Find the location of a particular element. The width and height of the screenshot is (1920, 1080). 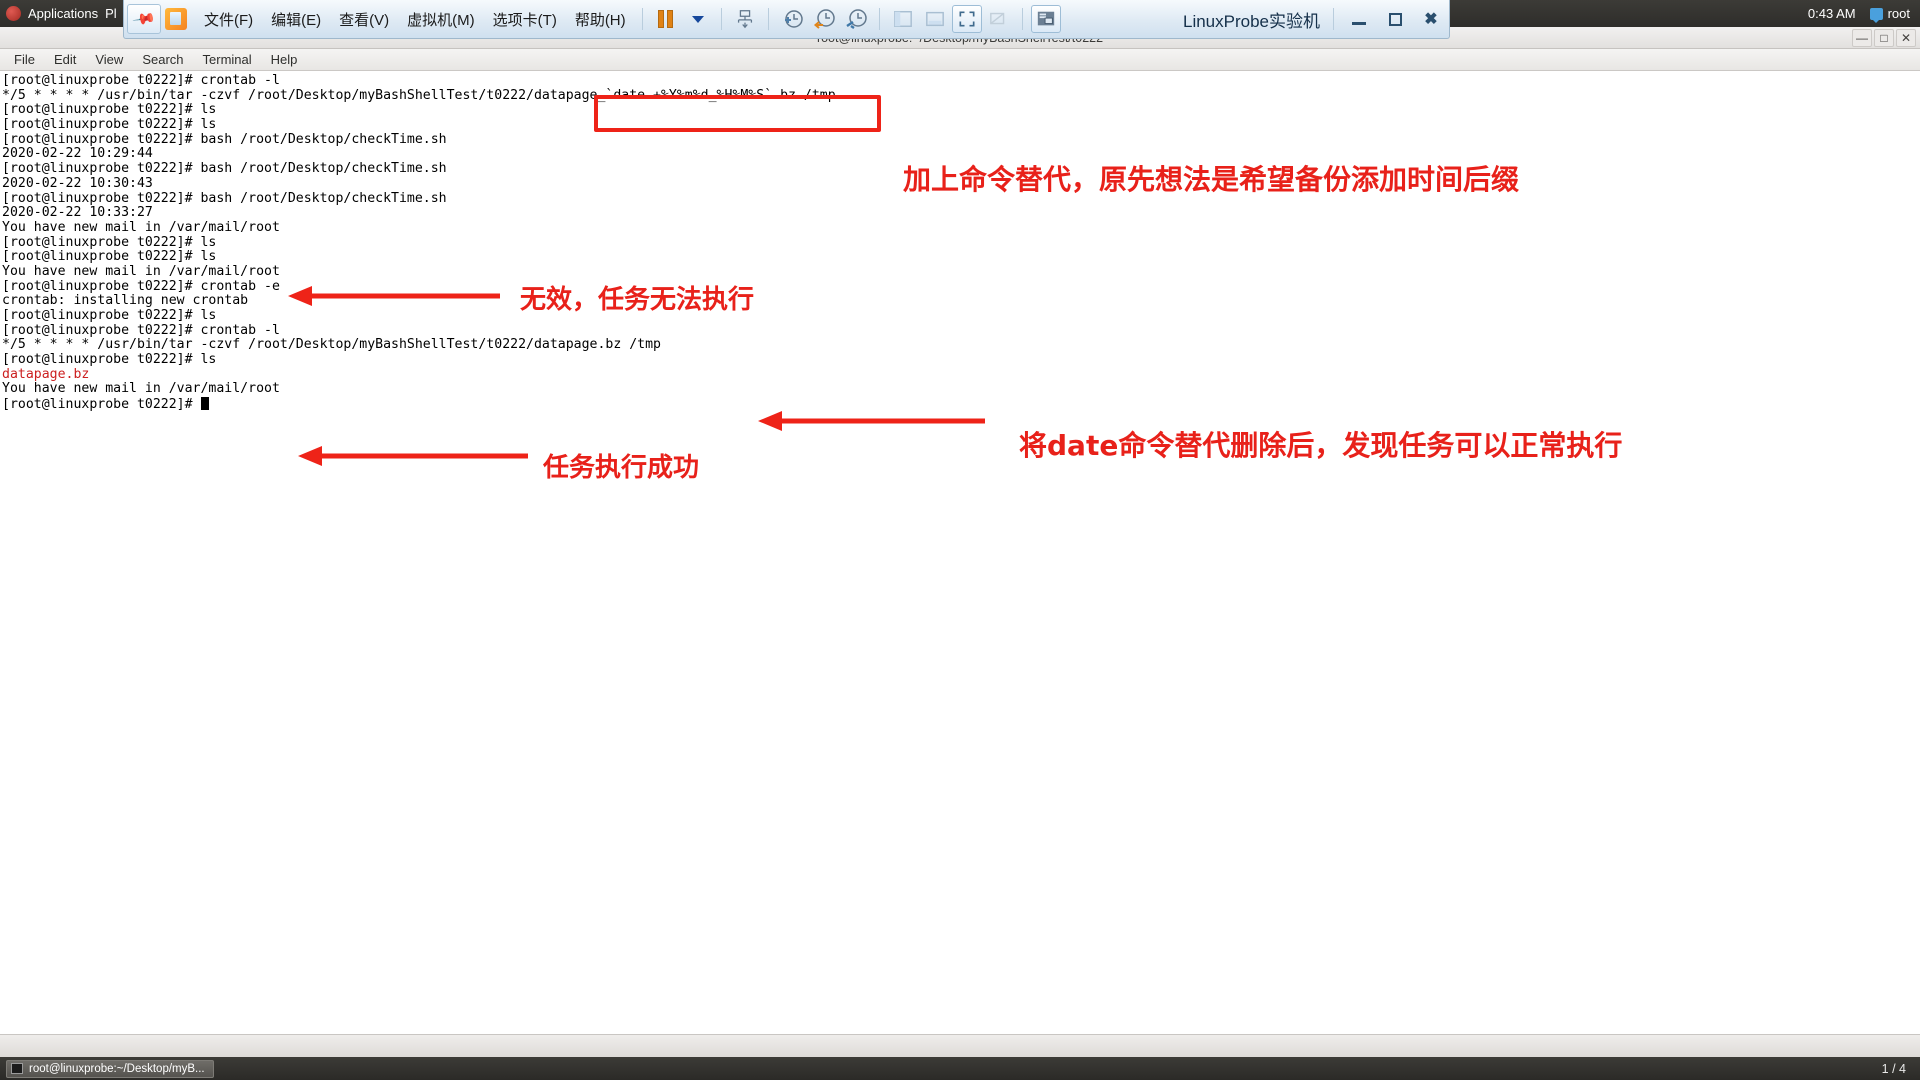

clock-wrench-icon is located at coordinates (856, 19).